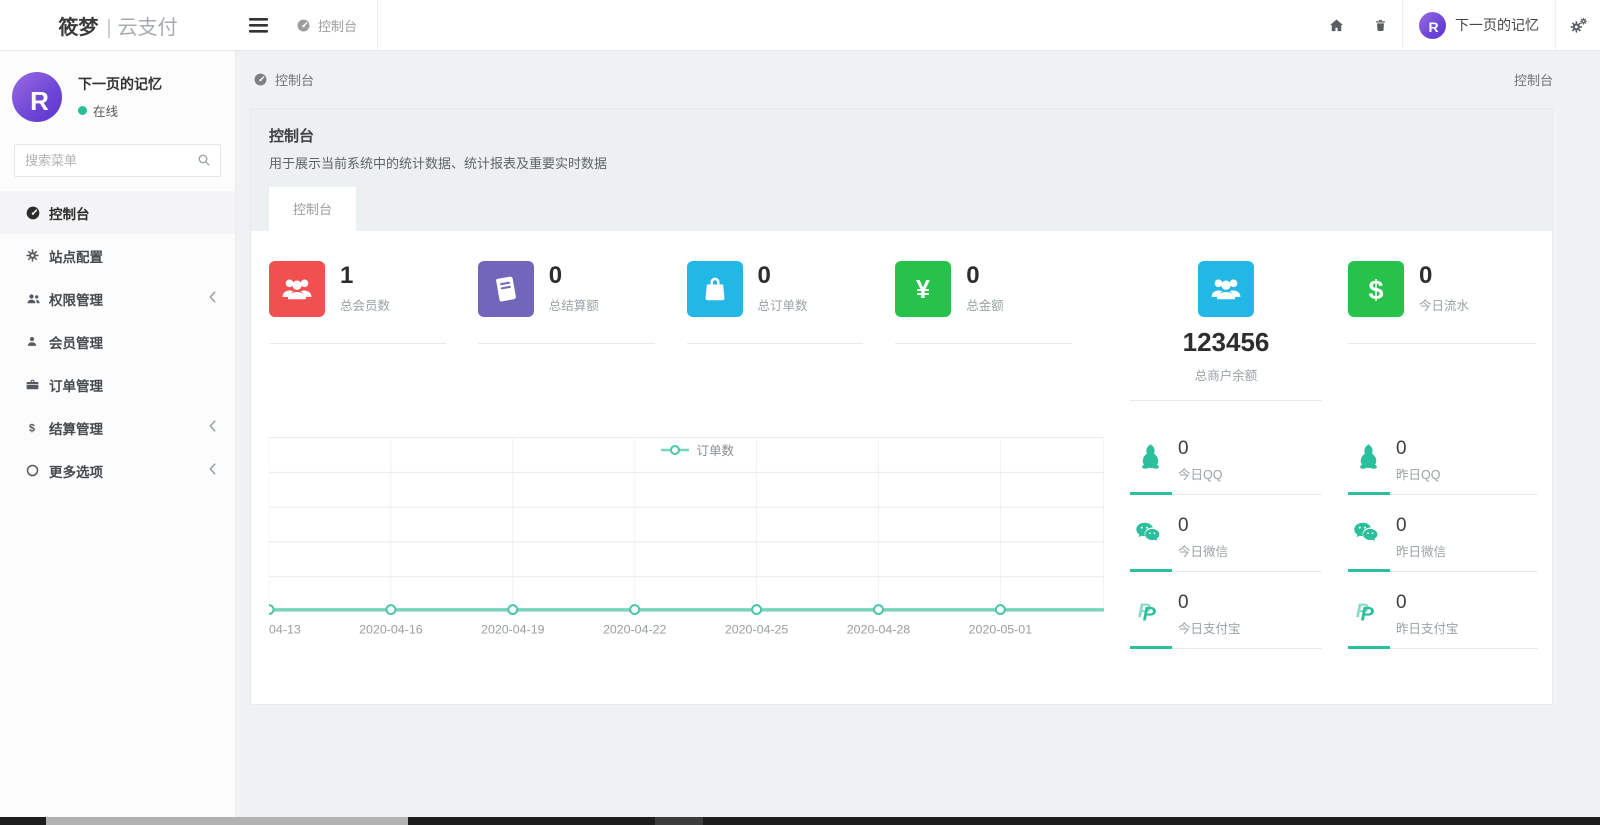 This screenshot has width=1600, height=825. What do you see at coordinates (391, 629) in the screenshot?
I see `svg-text: 2020-04-16` at bounding box center [391, 629].